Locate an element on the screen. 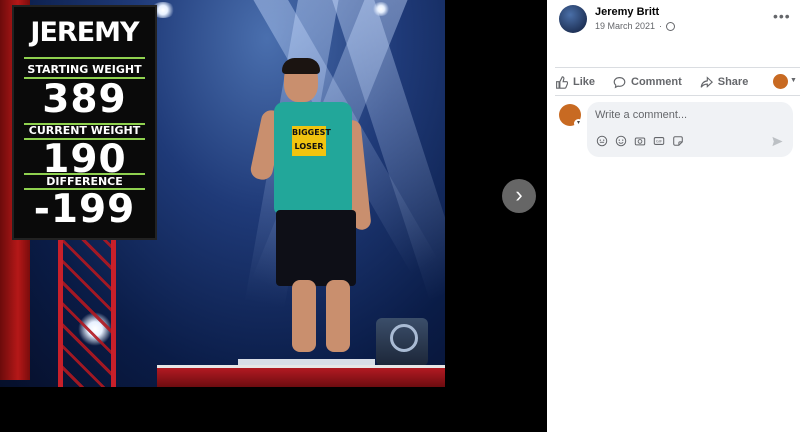 This screenshot has width=800, height=432. avatar-sticker-icon is located at coordinates (602, 141).